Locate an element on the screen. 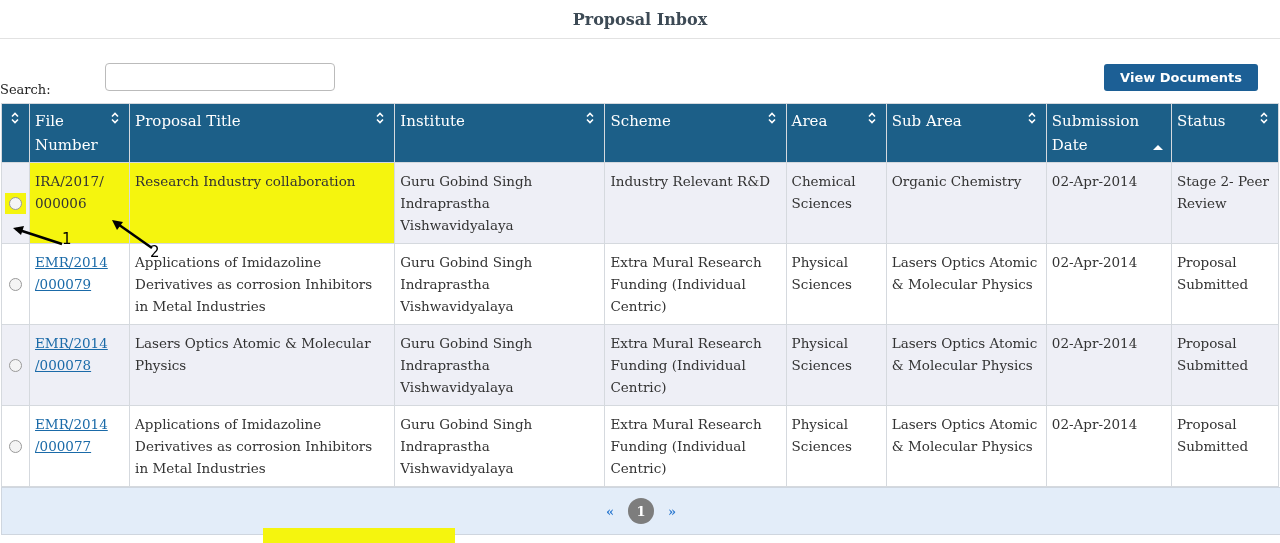  table-cell: Research Industry collaboration is located at coordinates (245, 181).